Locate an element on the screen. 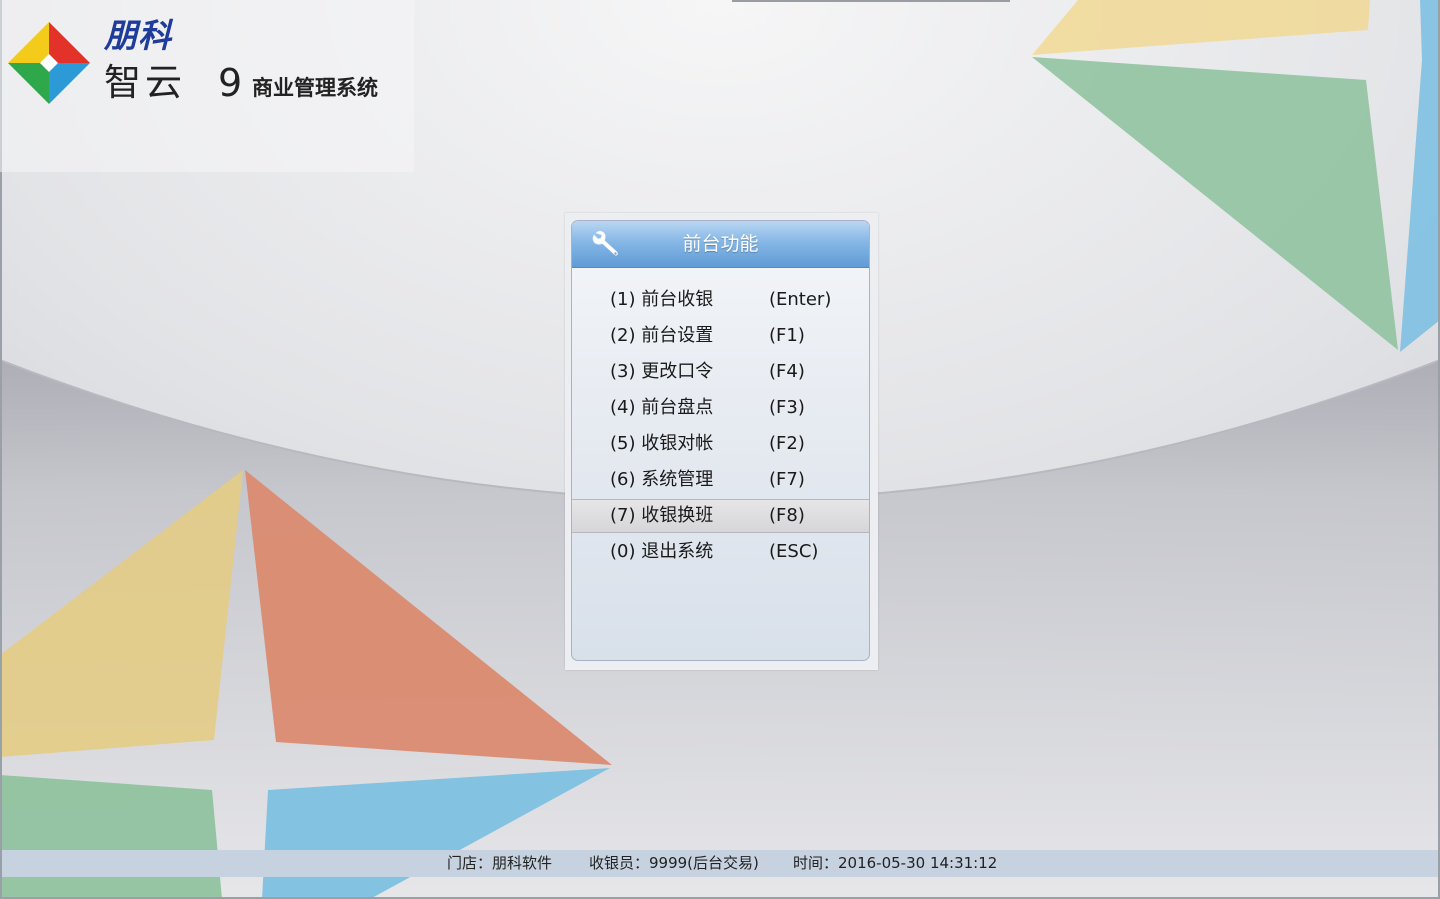 This screenshot has width=1440, height=899. menu-header: 前台功能 is located at coordinates (720, 244).